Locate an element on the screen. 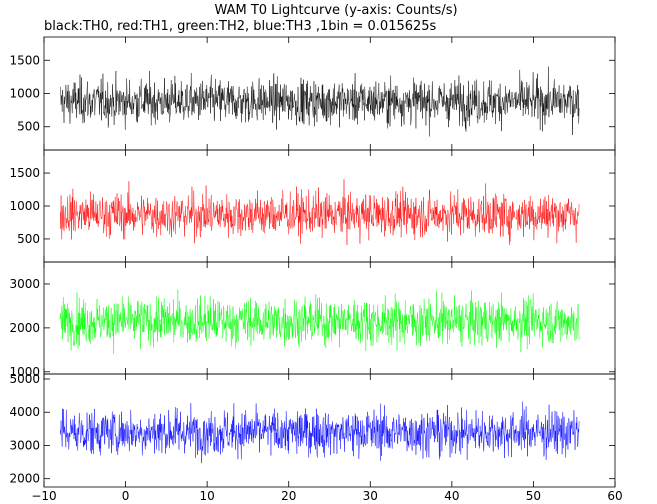 This screenshot has height=504, width=657. x-tick-label: 30 is located at coordinates (370, 496).